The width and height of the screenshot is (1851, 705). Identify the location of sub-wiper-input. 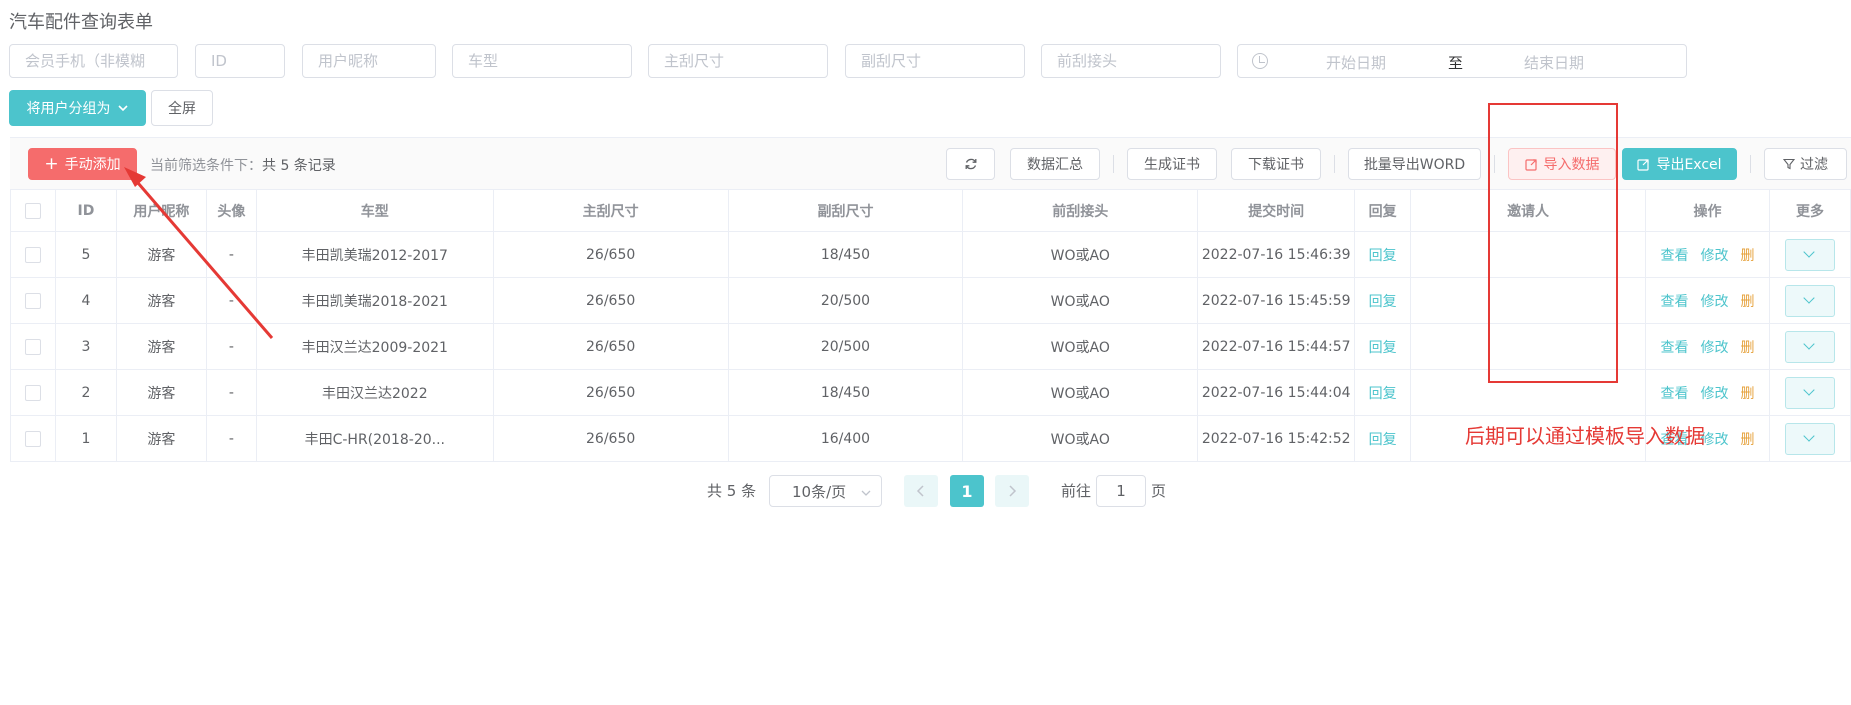
(942, 61).